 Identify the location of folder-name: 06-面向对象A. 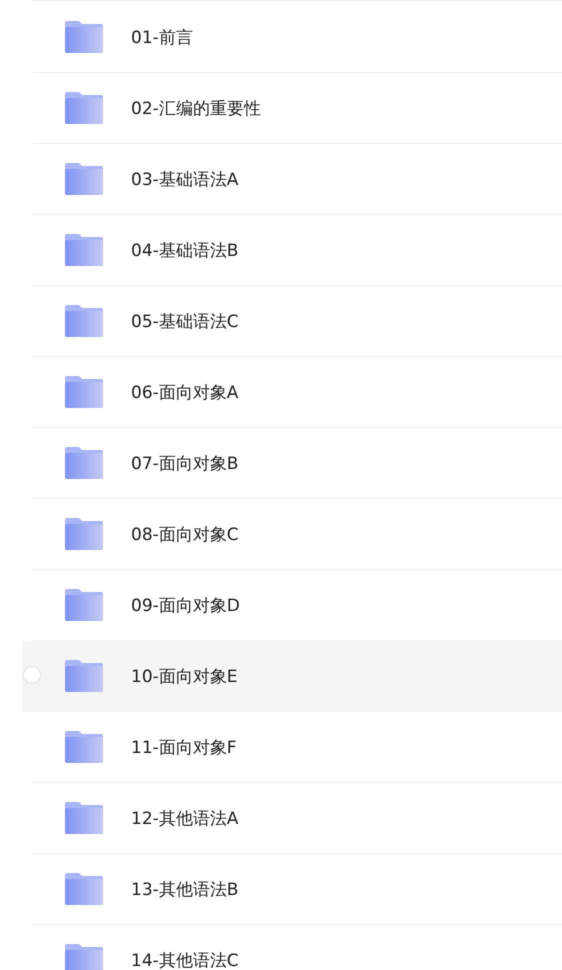
(184, 393).